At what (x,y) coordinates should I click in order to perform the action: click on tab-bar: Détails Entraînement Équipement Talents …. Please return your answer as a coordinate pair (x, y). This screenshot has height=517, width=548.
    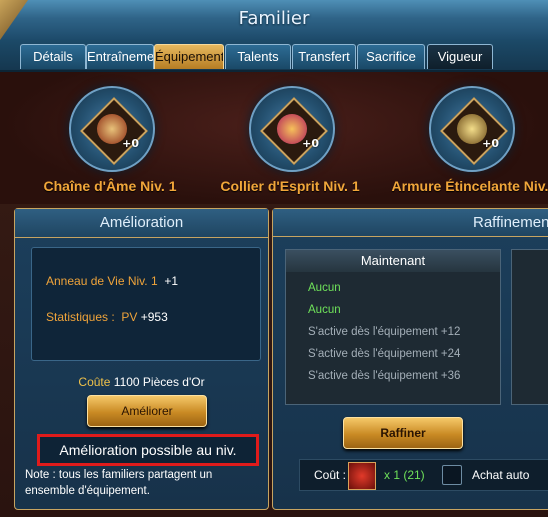
    Looking at the image, I should click on (274, 56).